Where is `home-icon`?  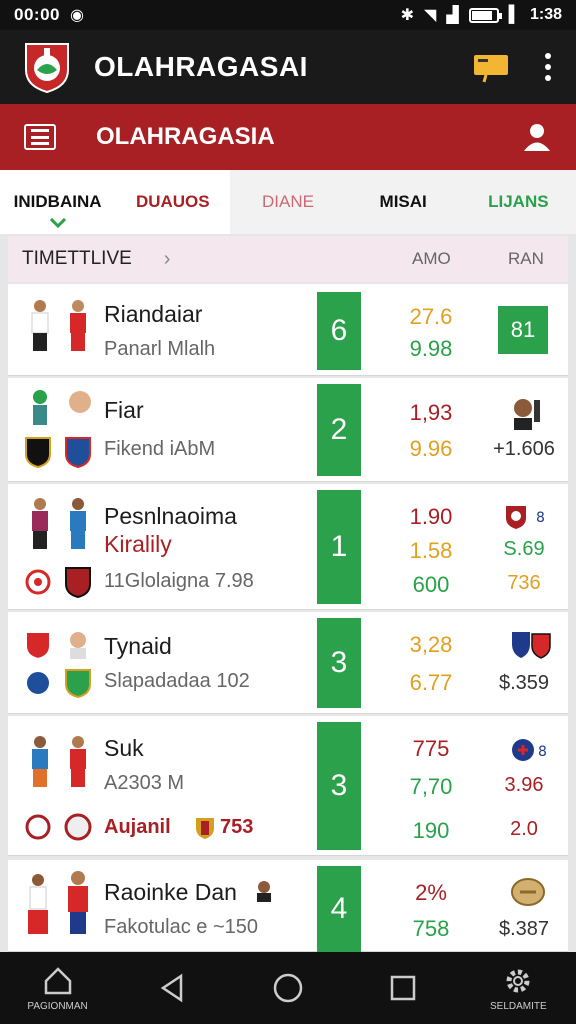 home-icon is located at coordinates (57, 980).